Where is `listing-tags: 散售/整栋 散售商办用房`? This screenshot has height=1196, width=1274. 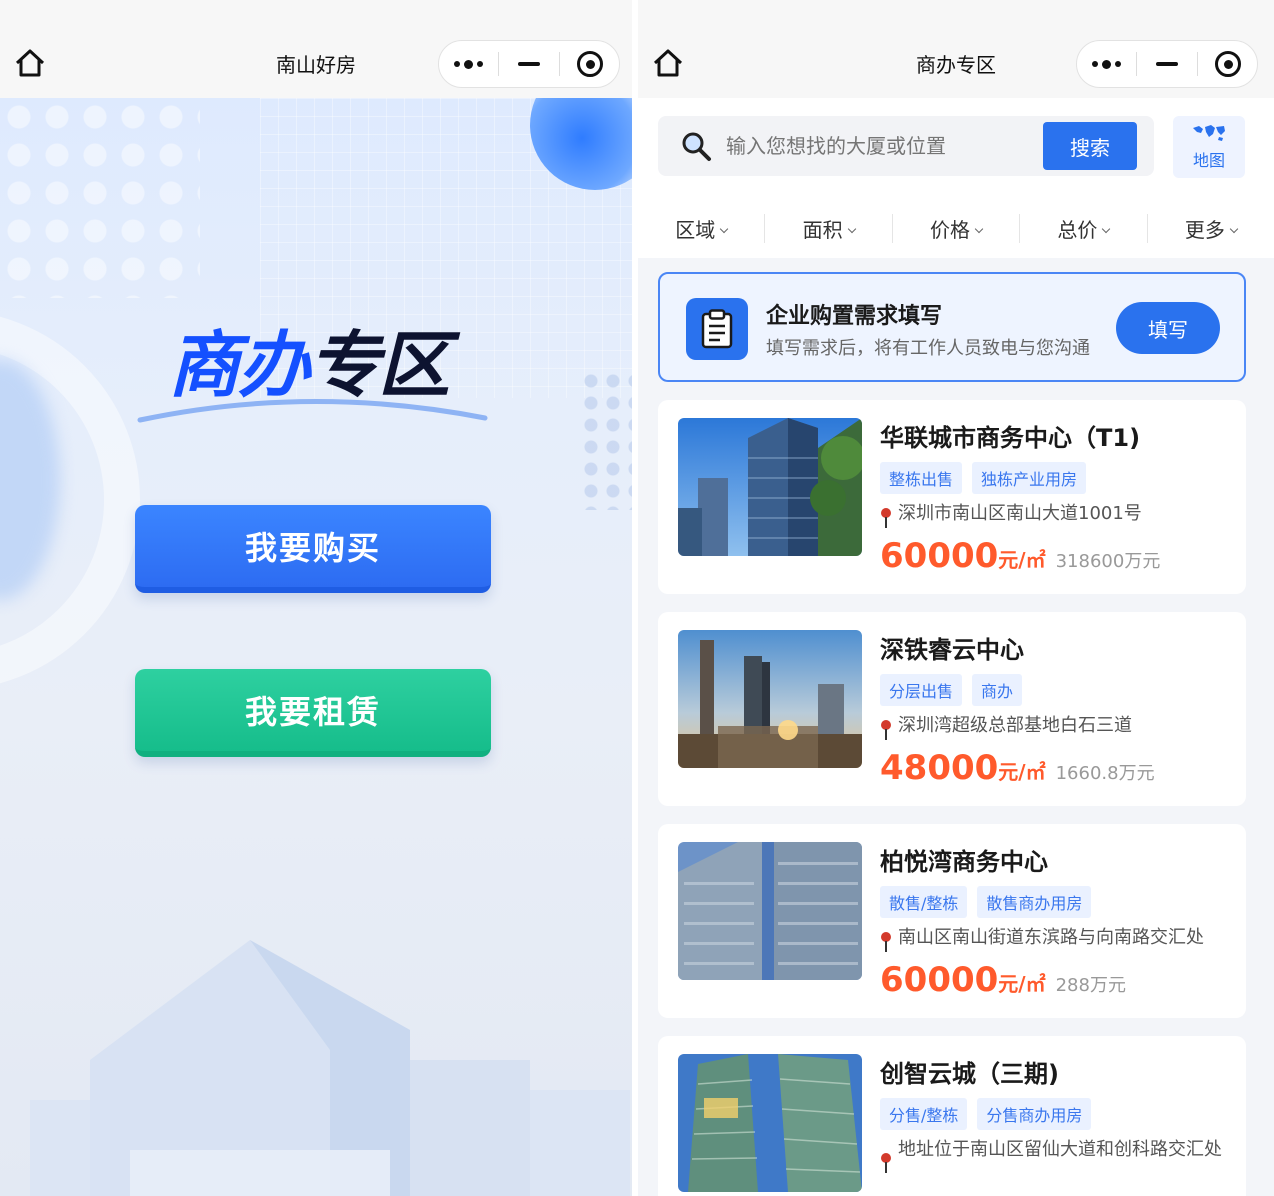
listing-tags: 散售/整栋 散售商办用房 is located at coordinates (986, 902).